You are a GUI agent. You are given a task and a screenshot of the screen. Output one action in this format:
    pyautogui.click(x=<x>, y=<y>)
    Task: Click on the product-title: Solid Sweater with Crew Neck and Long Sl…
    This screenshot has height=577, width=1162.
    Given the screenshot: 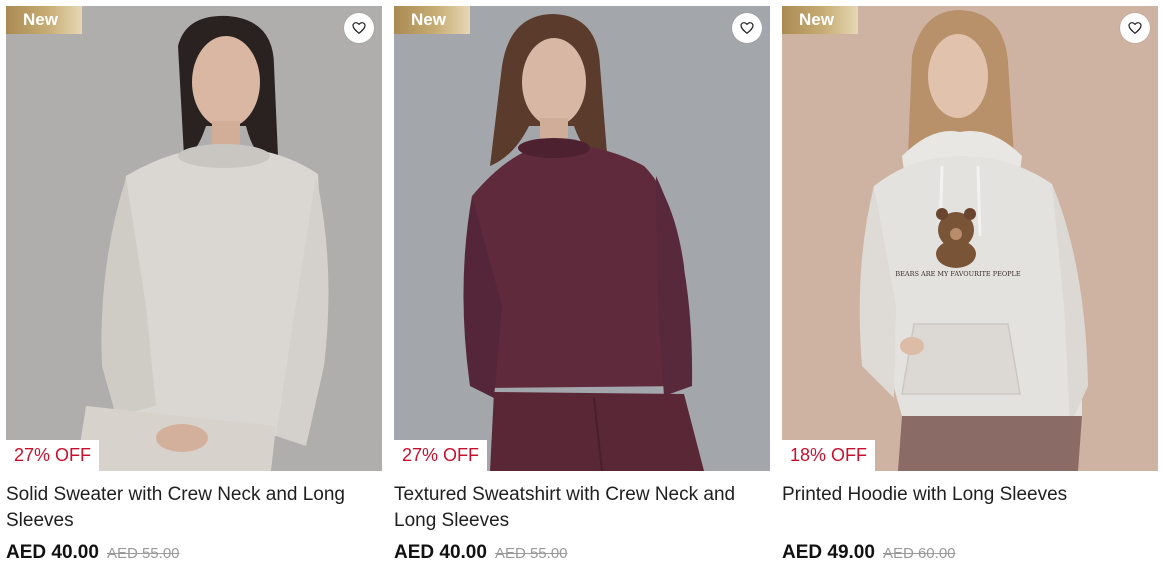 What is the action you would take?
    pyautogui.click(x=194, y=508)
    